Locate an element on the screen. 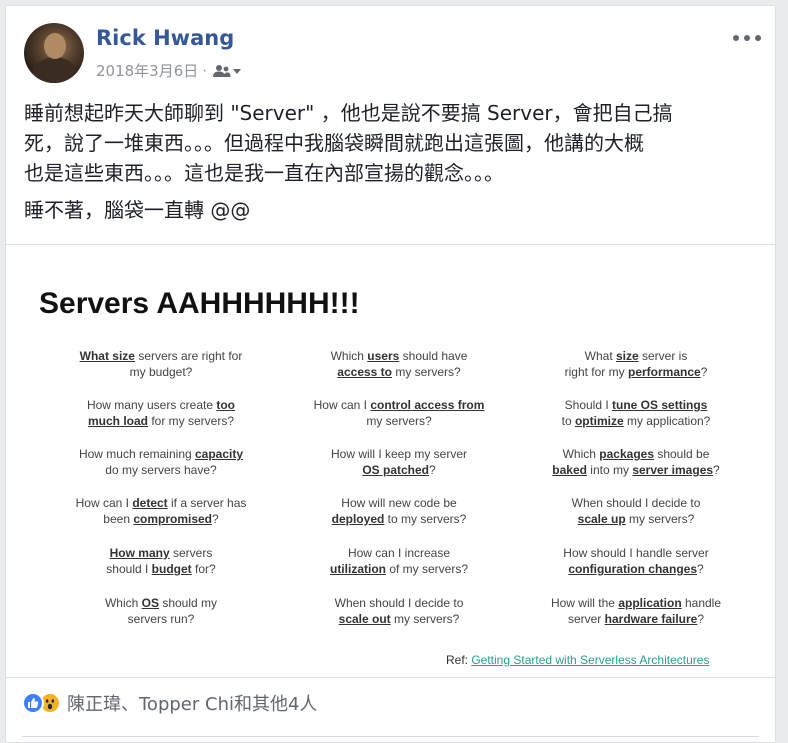 Image resolution: width=788 pixels, height=743 pixels. slide-question-line: How will new code be is located at coordinates (399, 503).